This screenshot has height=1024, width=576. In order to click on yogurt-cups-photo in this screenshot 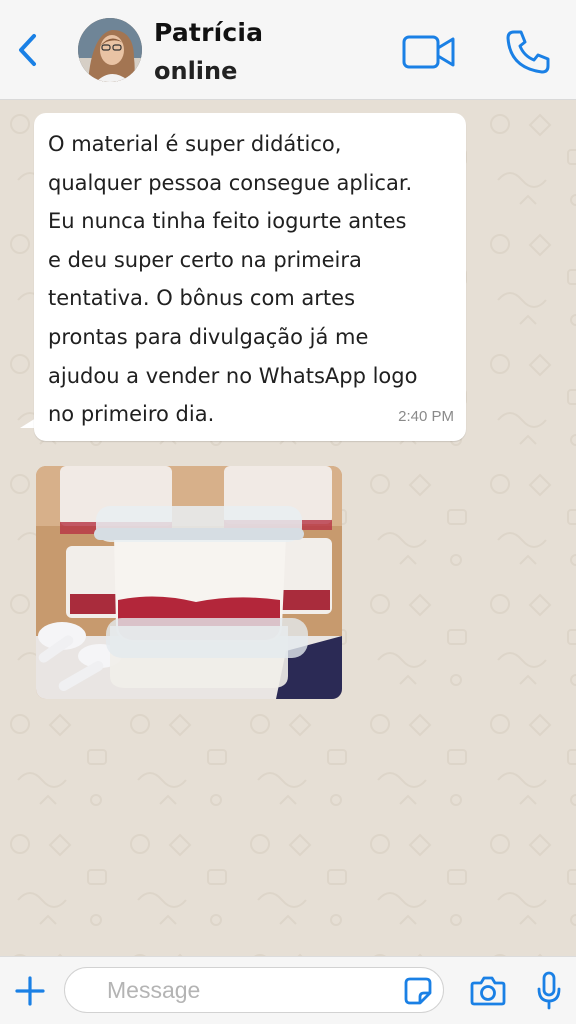, I will do `click(189, 582)`.